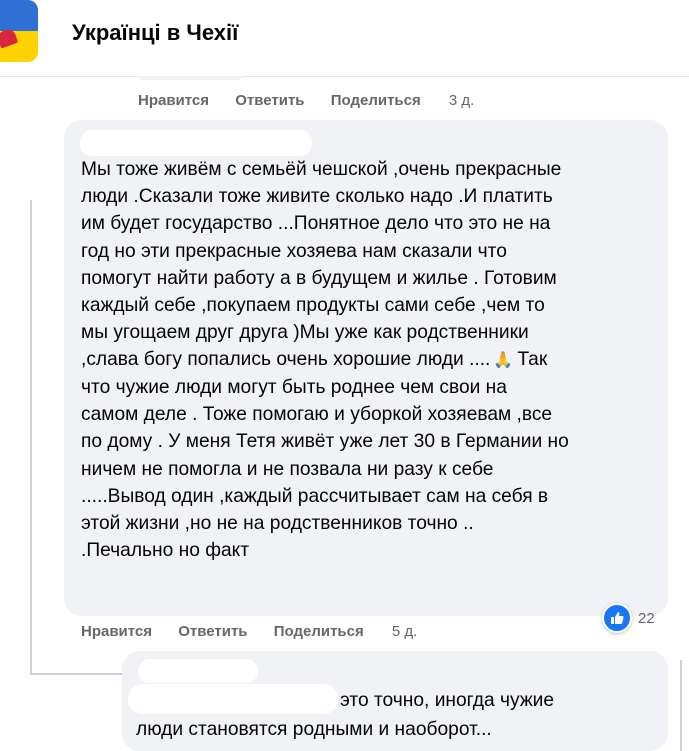 This screenshot has height=751, width=689. Describe the element at coordinates (155, 33) in the screenshot. I see `group-title: Українці в Чехії` at that location.